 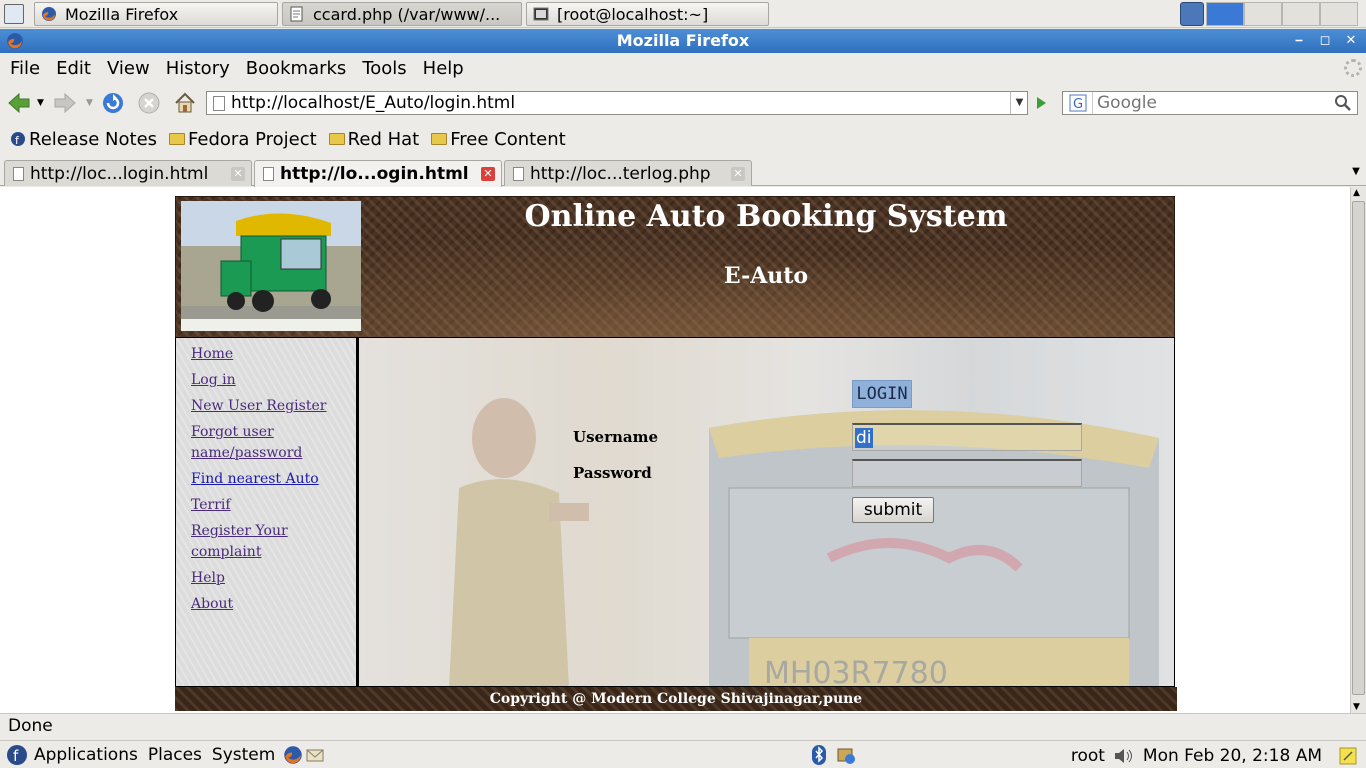 I want to click on nav-link-home: Home, so click(x=266, y=354).